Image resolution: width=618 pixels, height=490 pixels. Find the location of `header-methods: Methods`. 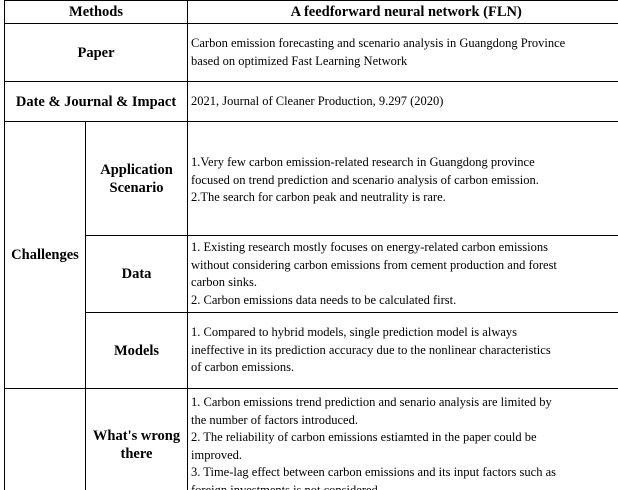

header-methods: Methods is located at coordinates (96, 12).